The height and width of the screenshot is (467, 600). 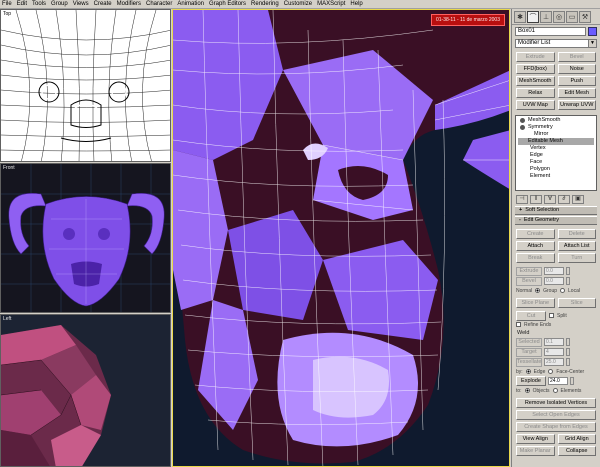 I want to click on extrude-button: Extrude, so click(x=529, y=271).